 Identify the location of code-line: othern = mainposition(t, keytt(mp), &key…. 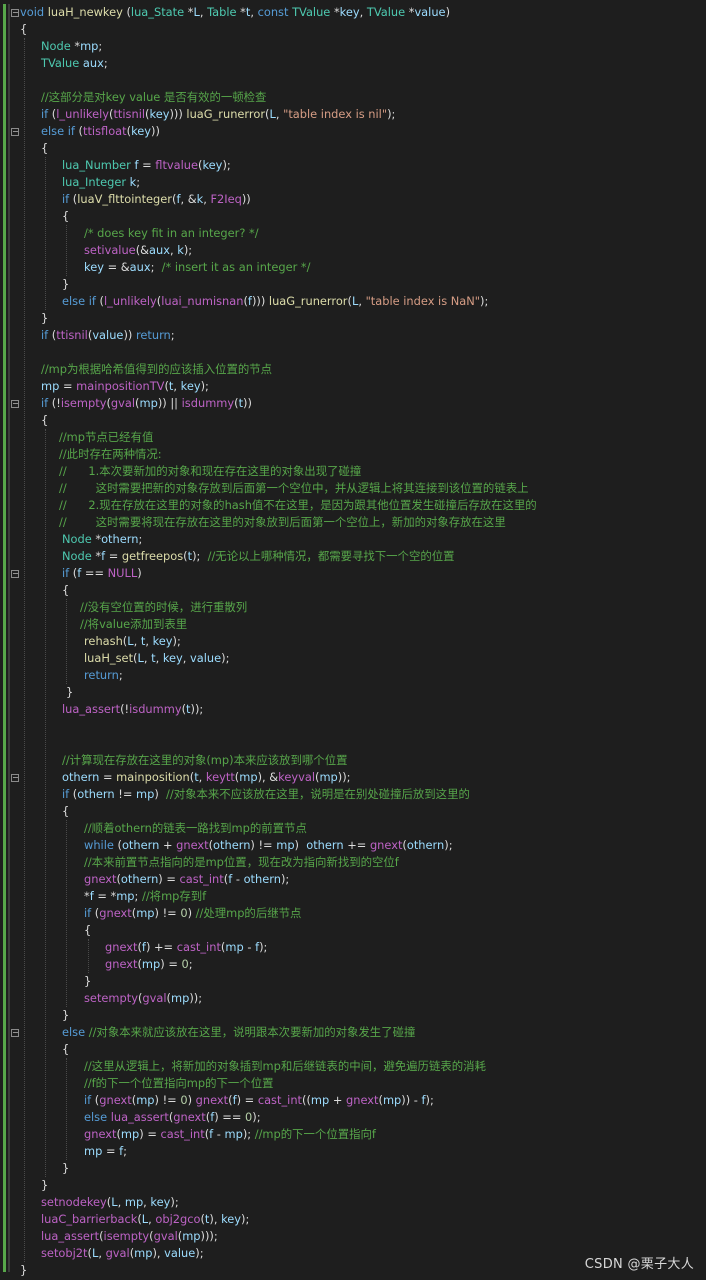
(206, 777).